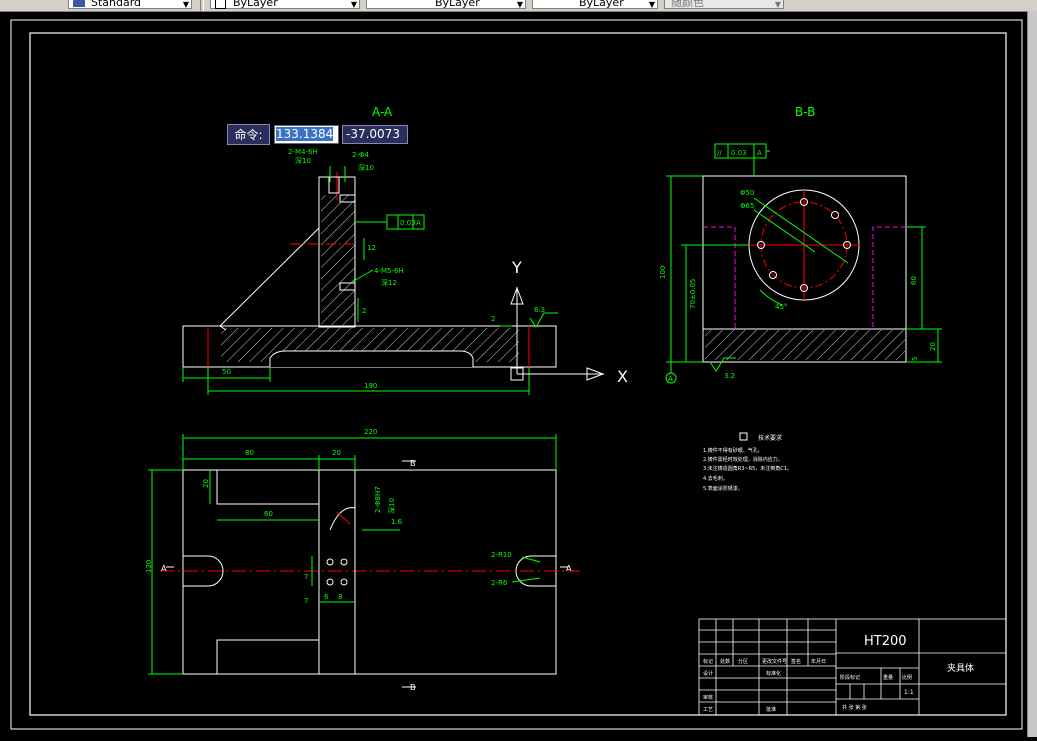 The height and width of the screenshot is (741, 1037). Describe the element at coordinates (888, 677) in the screenshot. I see `tb-weight: 重量` at that location.